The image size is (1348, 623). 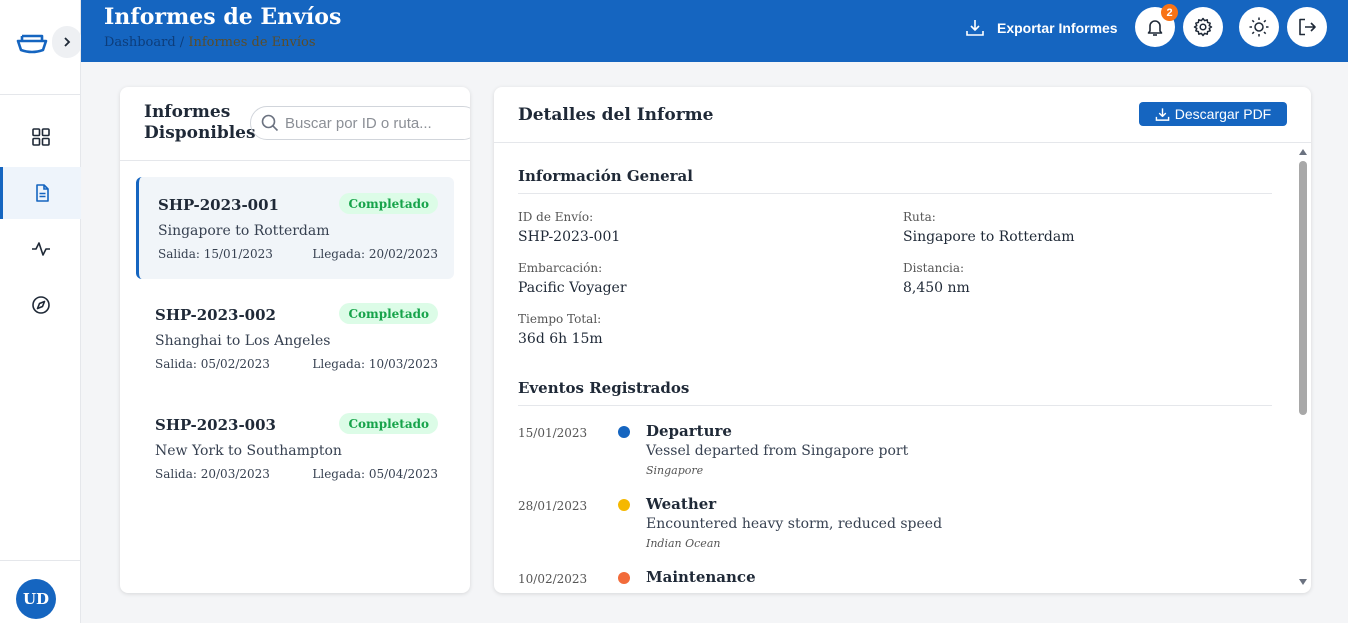 What do you see at coordinates (1169, 12) in the screenshot?
I see `notification-count-badge: 2` at bounding box center [1169, 12].